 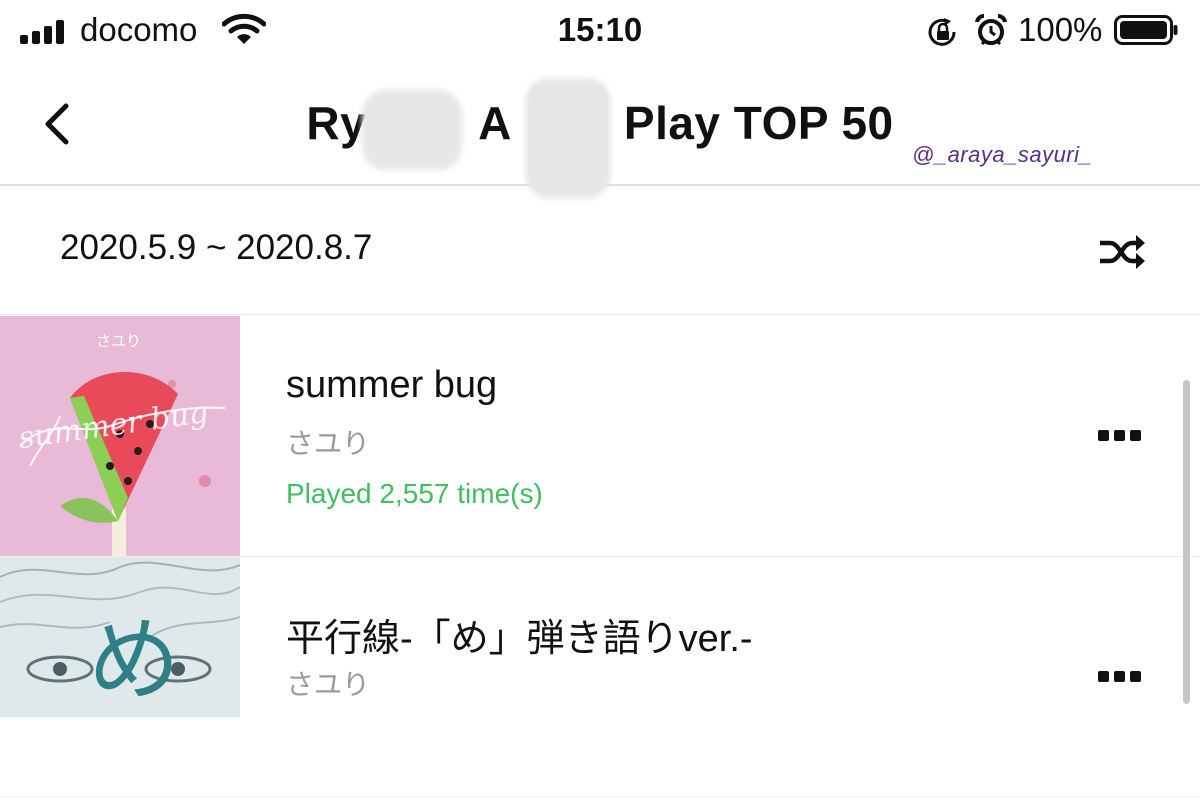 I want to click on album-cover: さユり summer bug, so click(x=120, y=436).